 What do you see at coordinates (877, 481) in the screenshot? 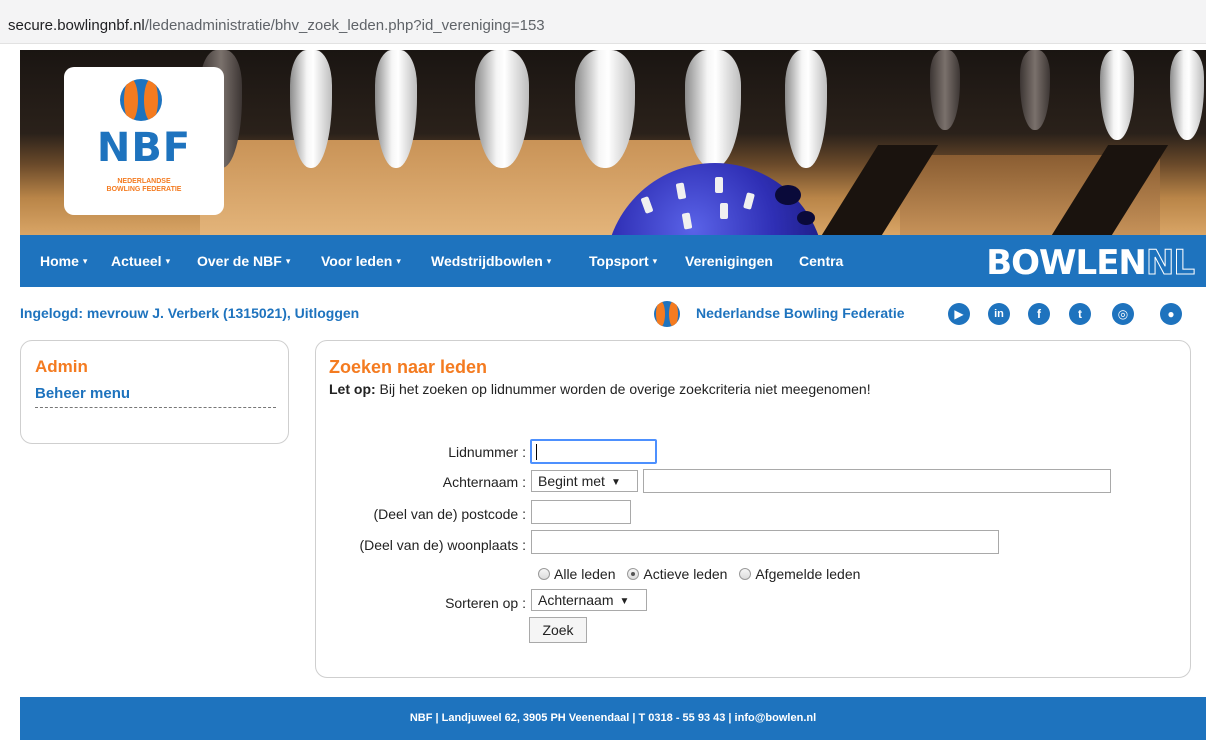
I see `achternaam-input` at bounding box center [877, 481].